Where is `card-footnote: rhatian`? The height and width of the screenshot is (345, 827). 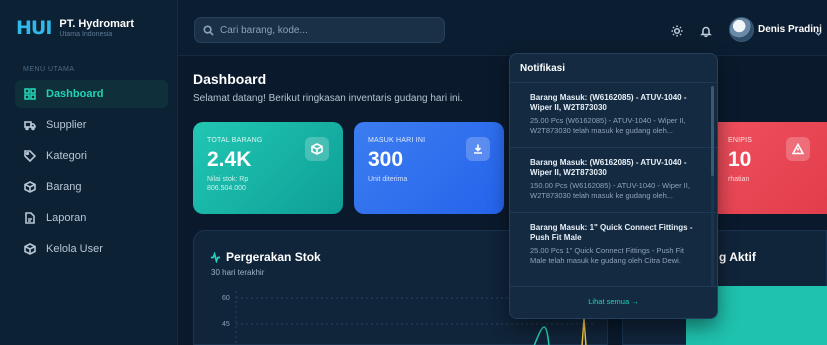 card-footnote: rhatian is located at coordinates (739, 179).